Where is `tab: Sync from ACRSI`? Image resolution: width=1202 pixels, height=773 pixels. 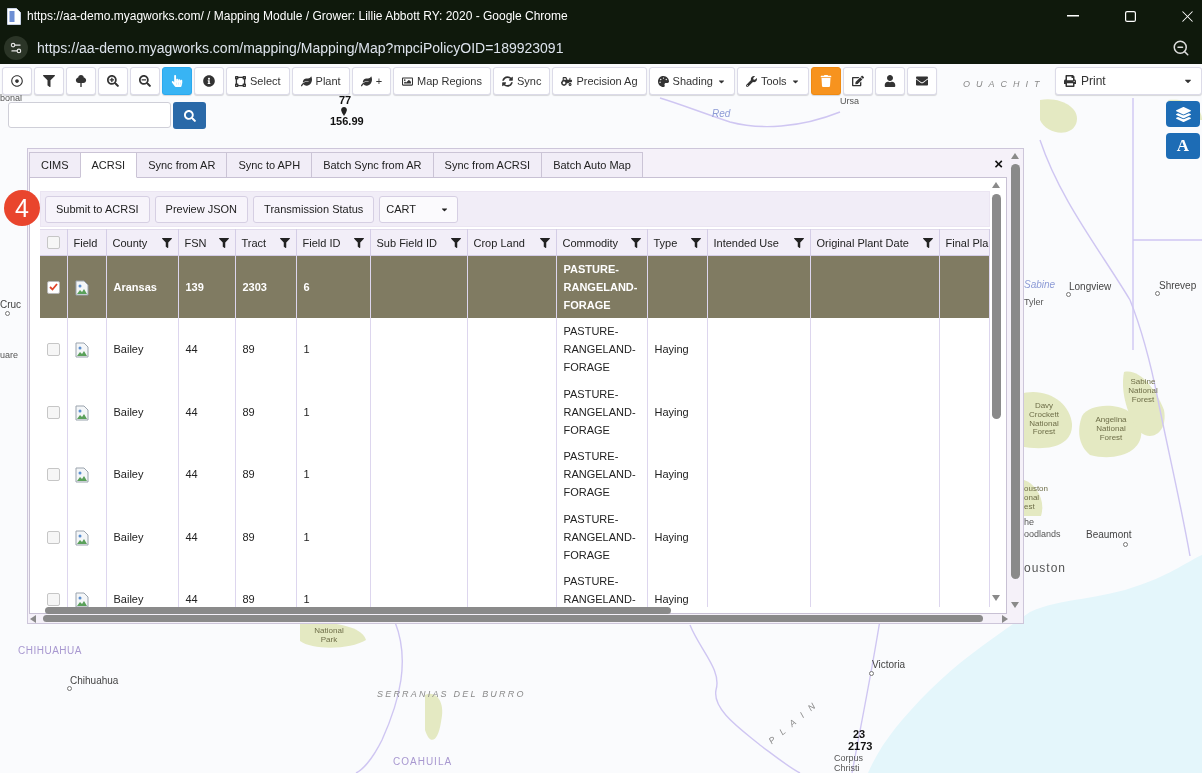 tab: Sync from ACRSI is located at coordinates (487, 164).